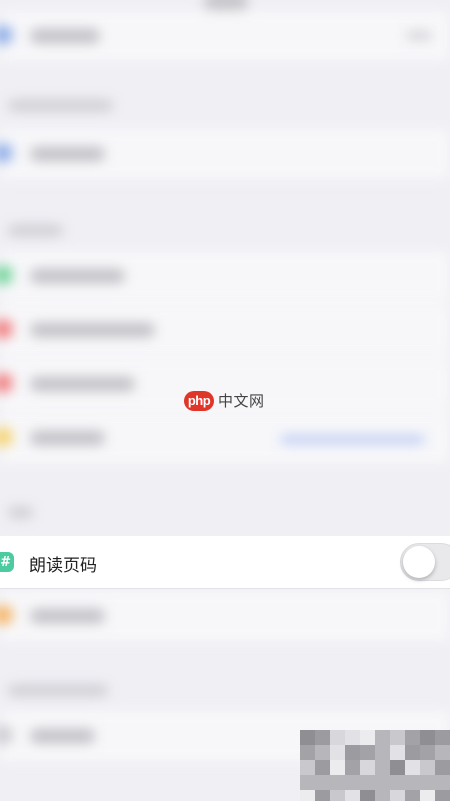 The image size is (450, 801). I want to click on pixelated-region, so click(375, 765).